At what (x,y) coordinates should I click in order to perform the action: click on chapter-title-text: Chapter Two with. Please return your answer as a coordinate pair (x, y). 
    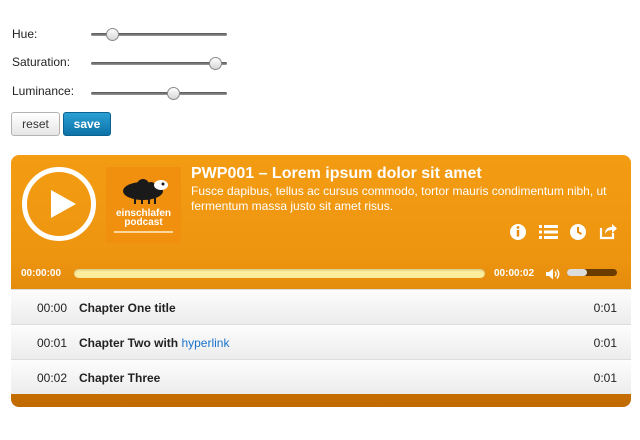
    Looking at the image, I should click on (129, 343).